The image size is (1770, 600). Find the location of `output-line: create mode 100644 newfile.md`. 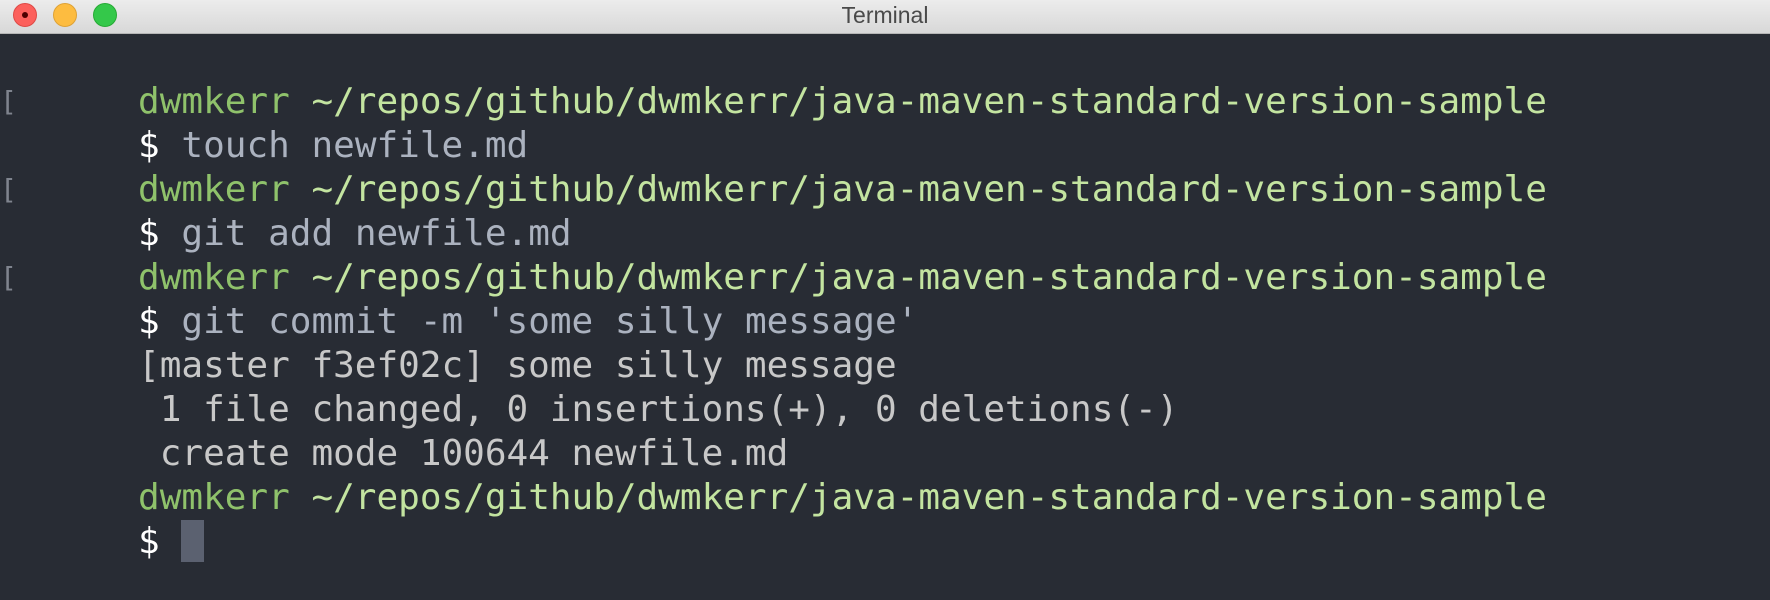

output-line: create mode 100644 newfile.md is located at coordinates (885, 431).